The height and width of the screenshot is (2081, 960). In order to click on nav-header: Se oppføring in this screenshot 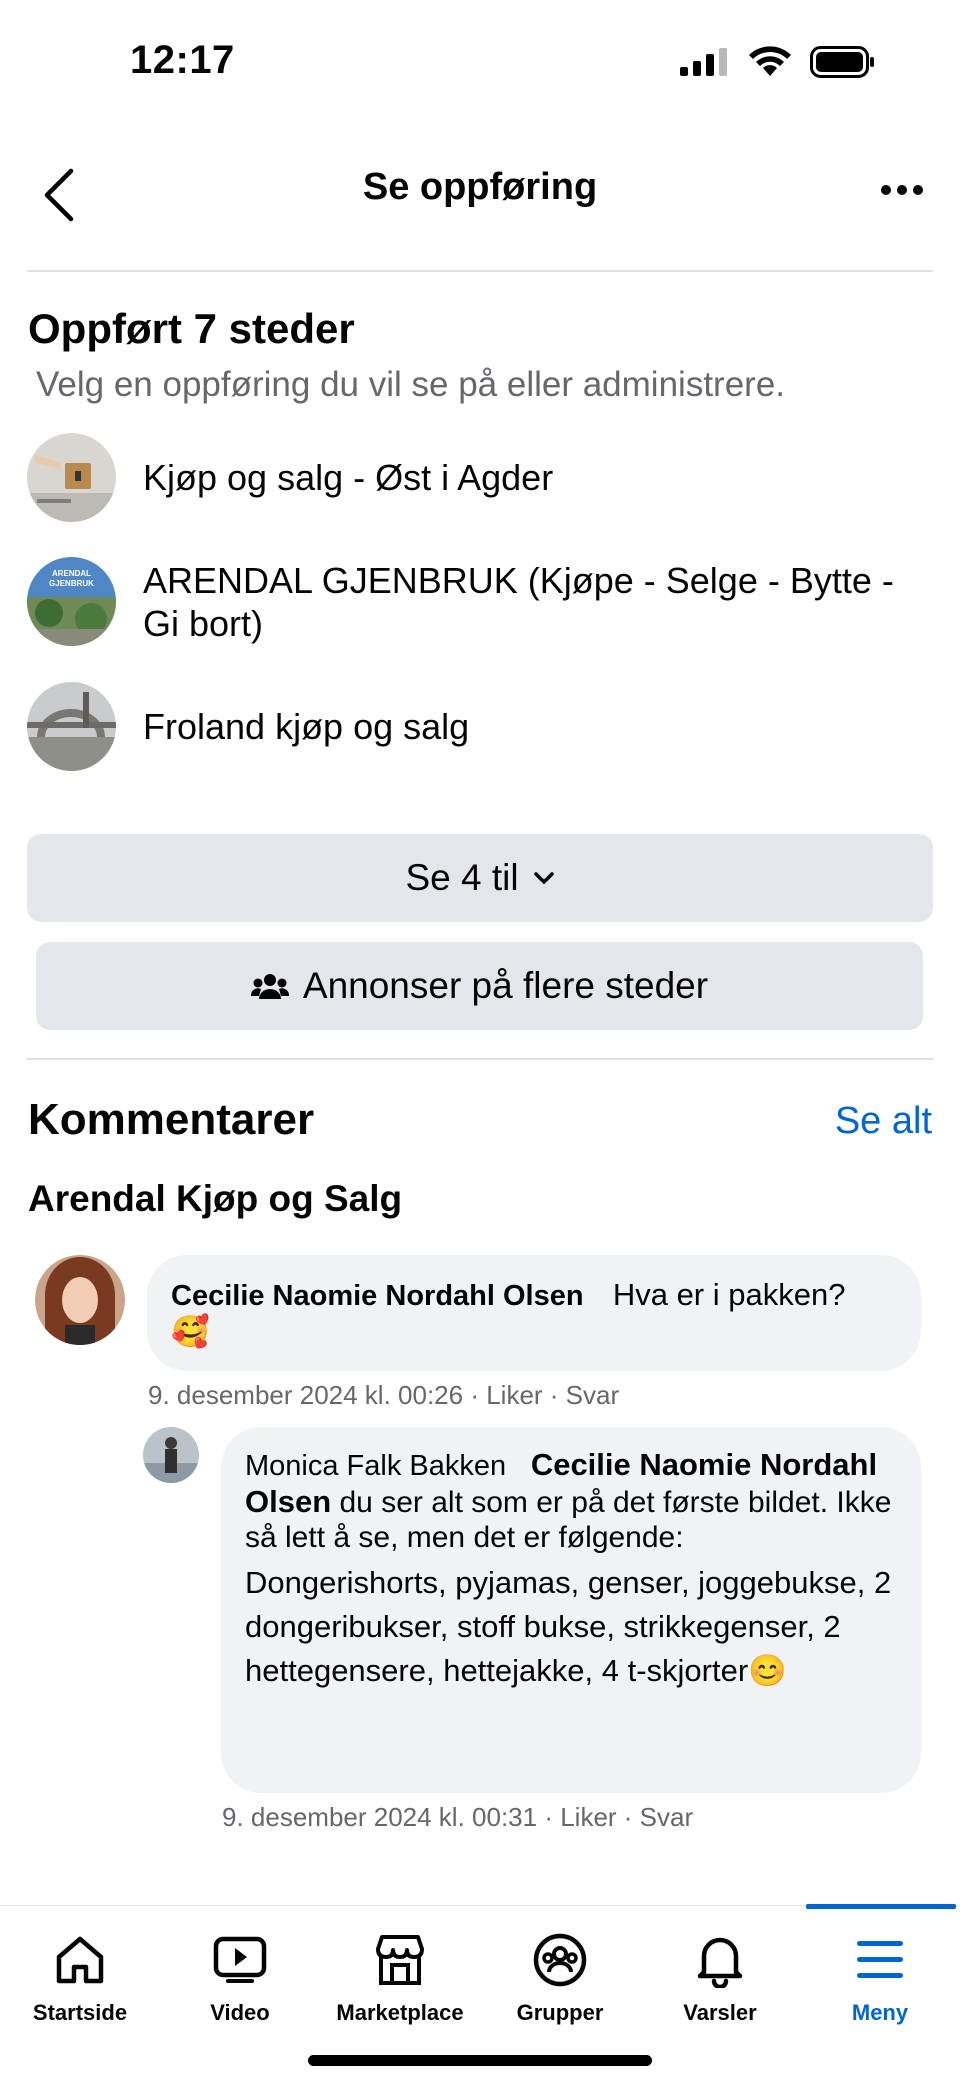, I will do `click(480, 205)`.